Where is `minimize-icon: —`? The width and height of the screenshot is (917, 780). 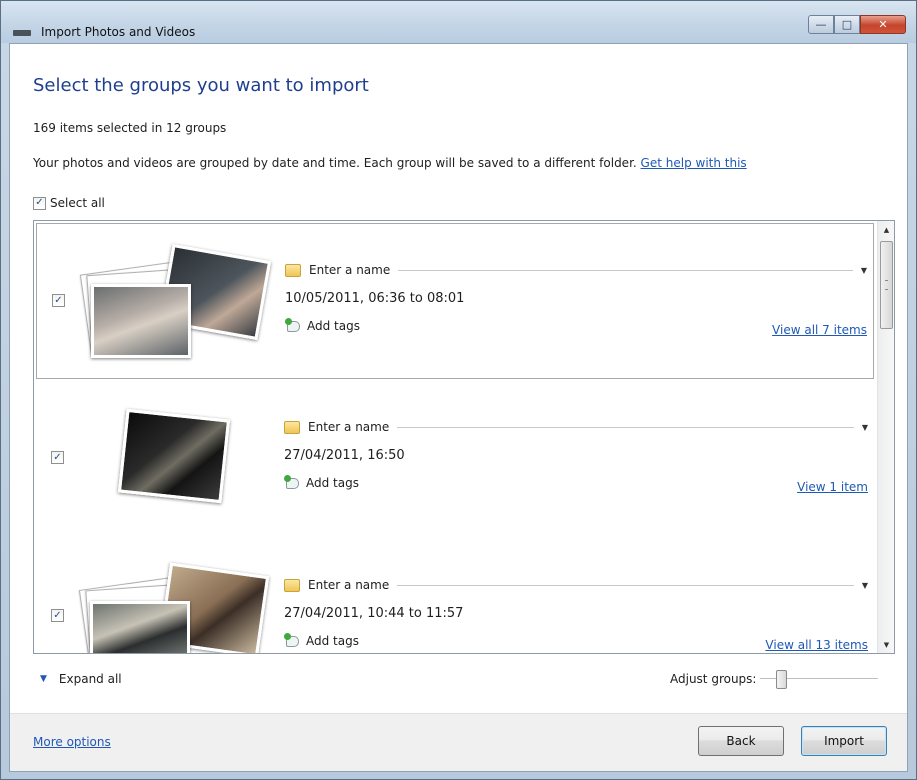
minimize-icon: — is located at coordinates (821, 24).